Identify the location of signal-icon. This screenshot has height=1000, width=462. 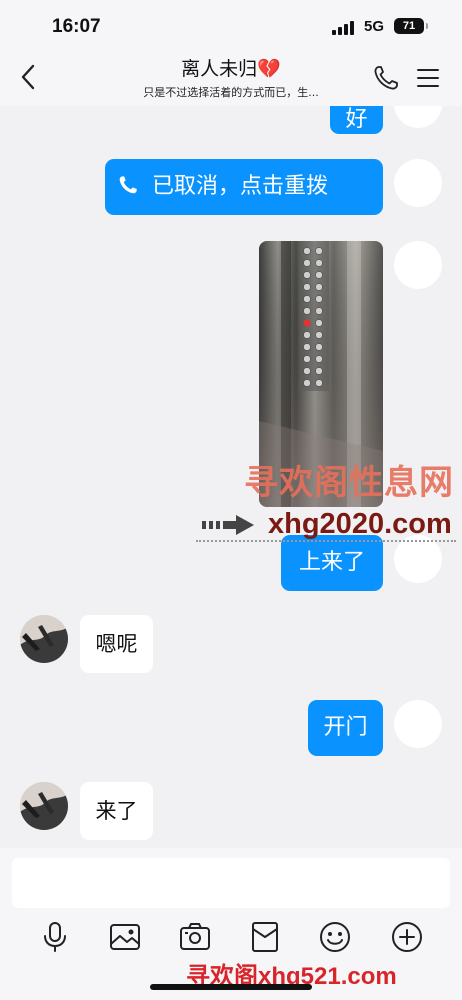
(343, 28).